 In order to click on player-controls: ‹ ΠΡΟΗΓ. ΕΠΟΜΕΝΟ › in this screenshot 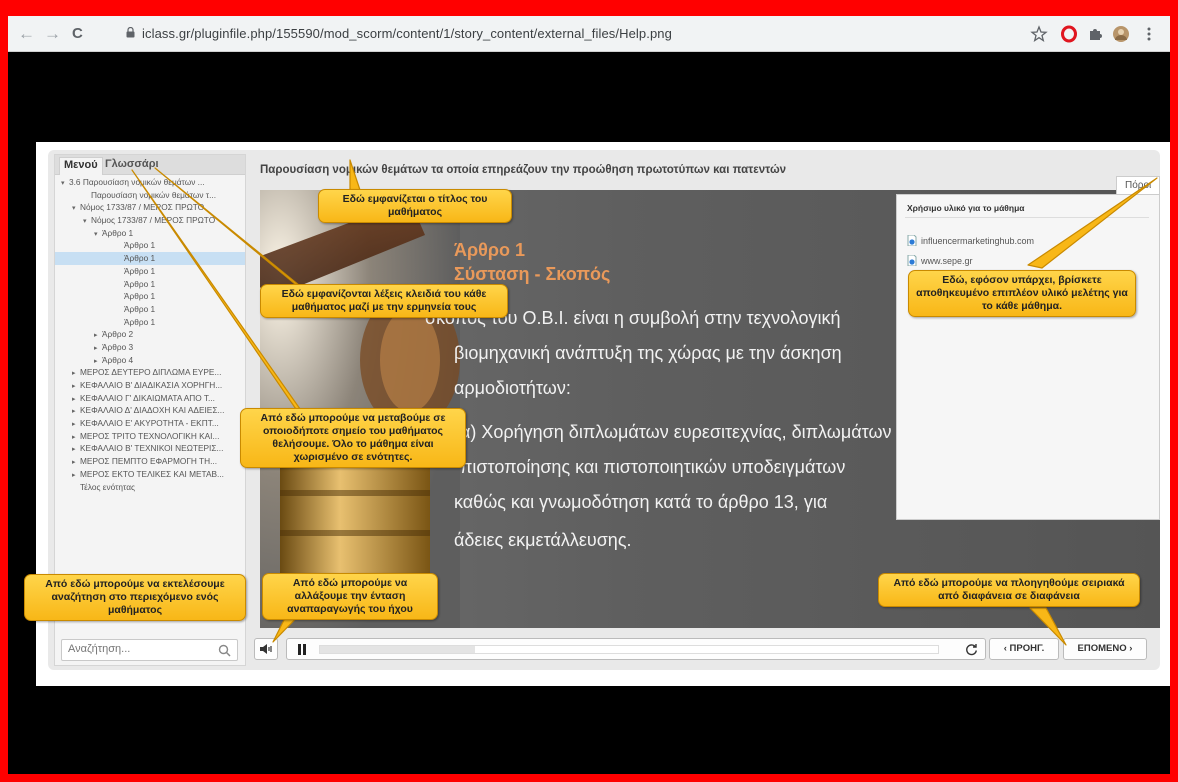, I will do `click(707, 648)`.